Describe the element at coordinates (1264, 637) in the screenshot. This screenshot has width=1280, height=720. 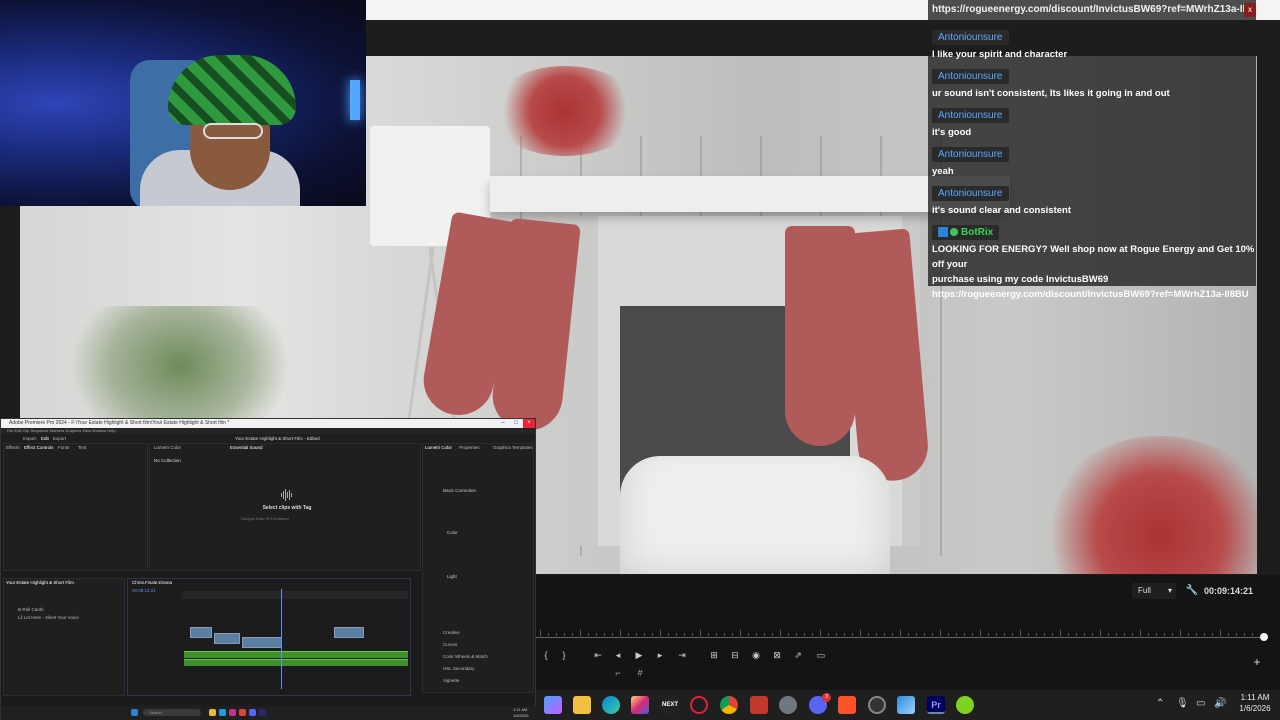
I see `scrubber-handle` at that location.